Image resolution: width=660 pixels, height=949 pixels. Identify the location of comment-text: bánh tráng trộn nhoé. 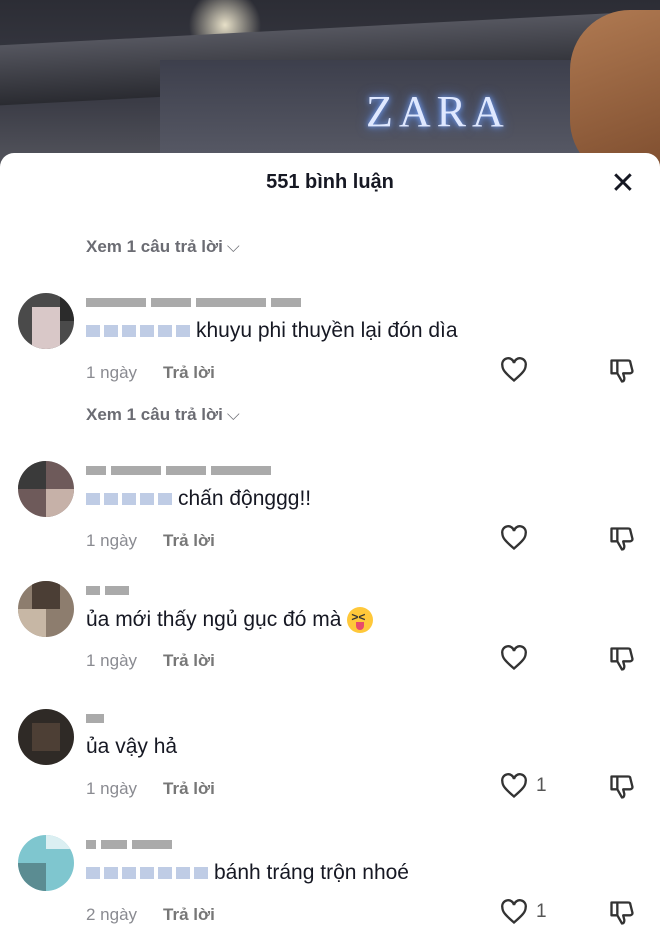
(247, 873).